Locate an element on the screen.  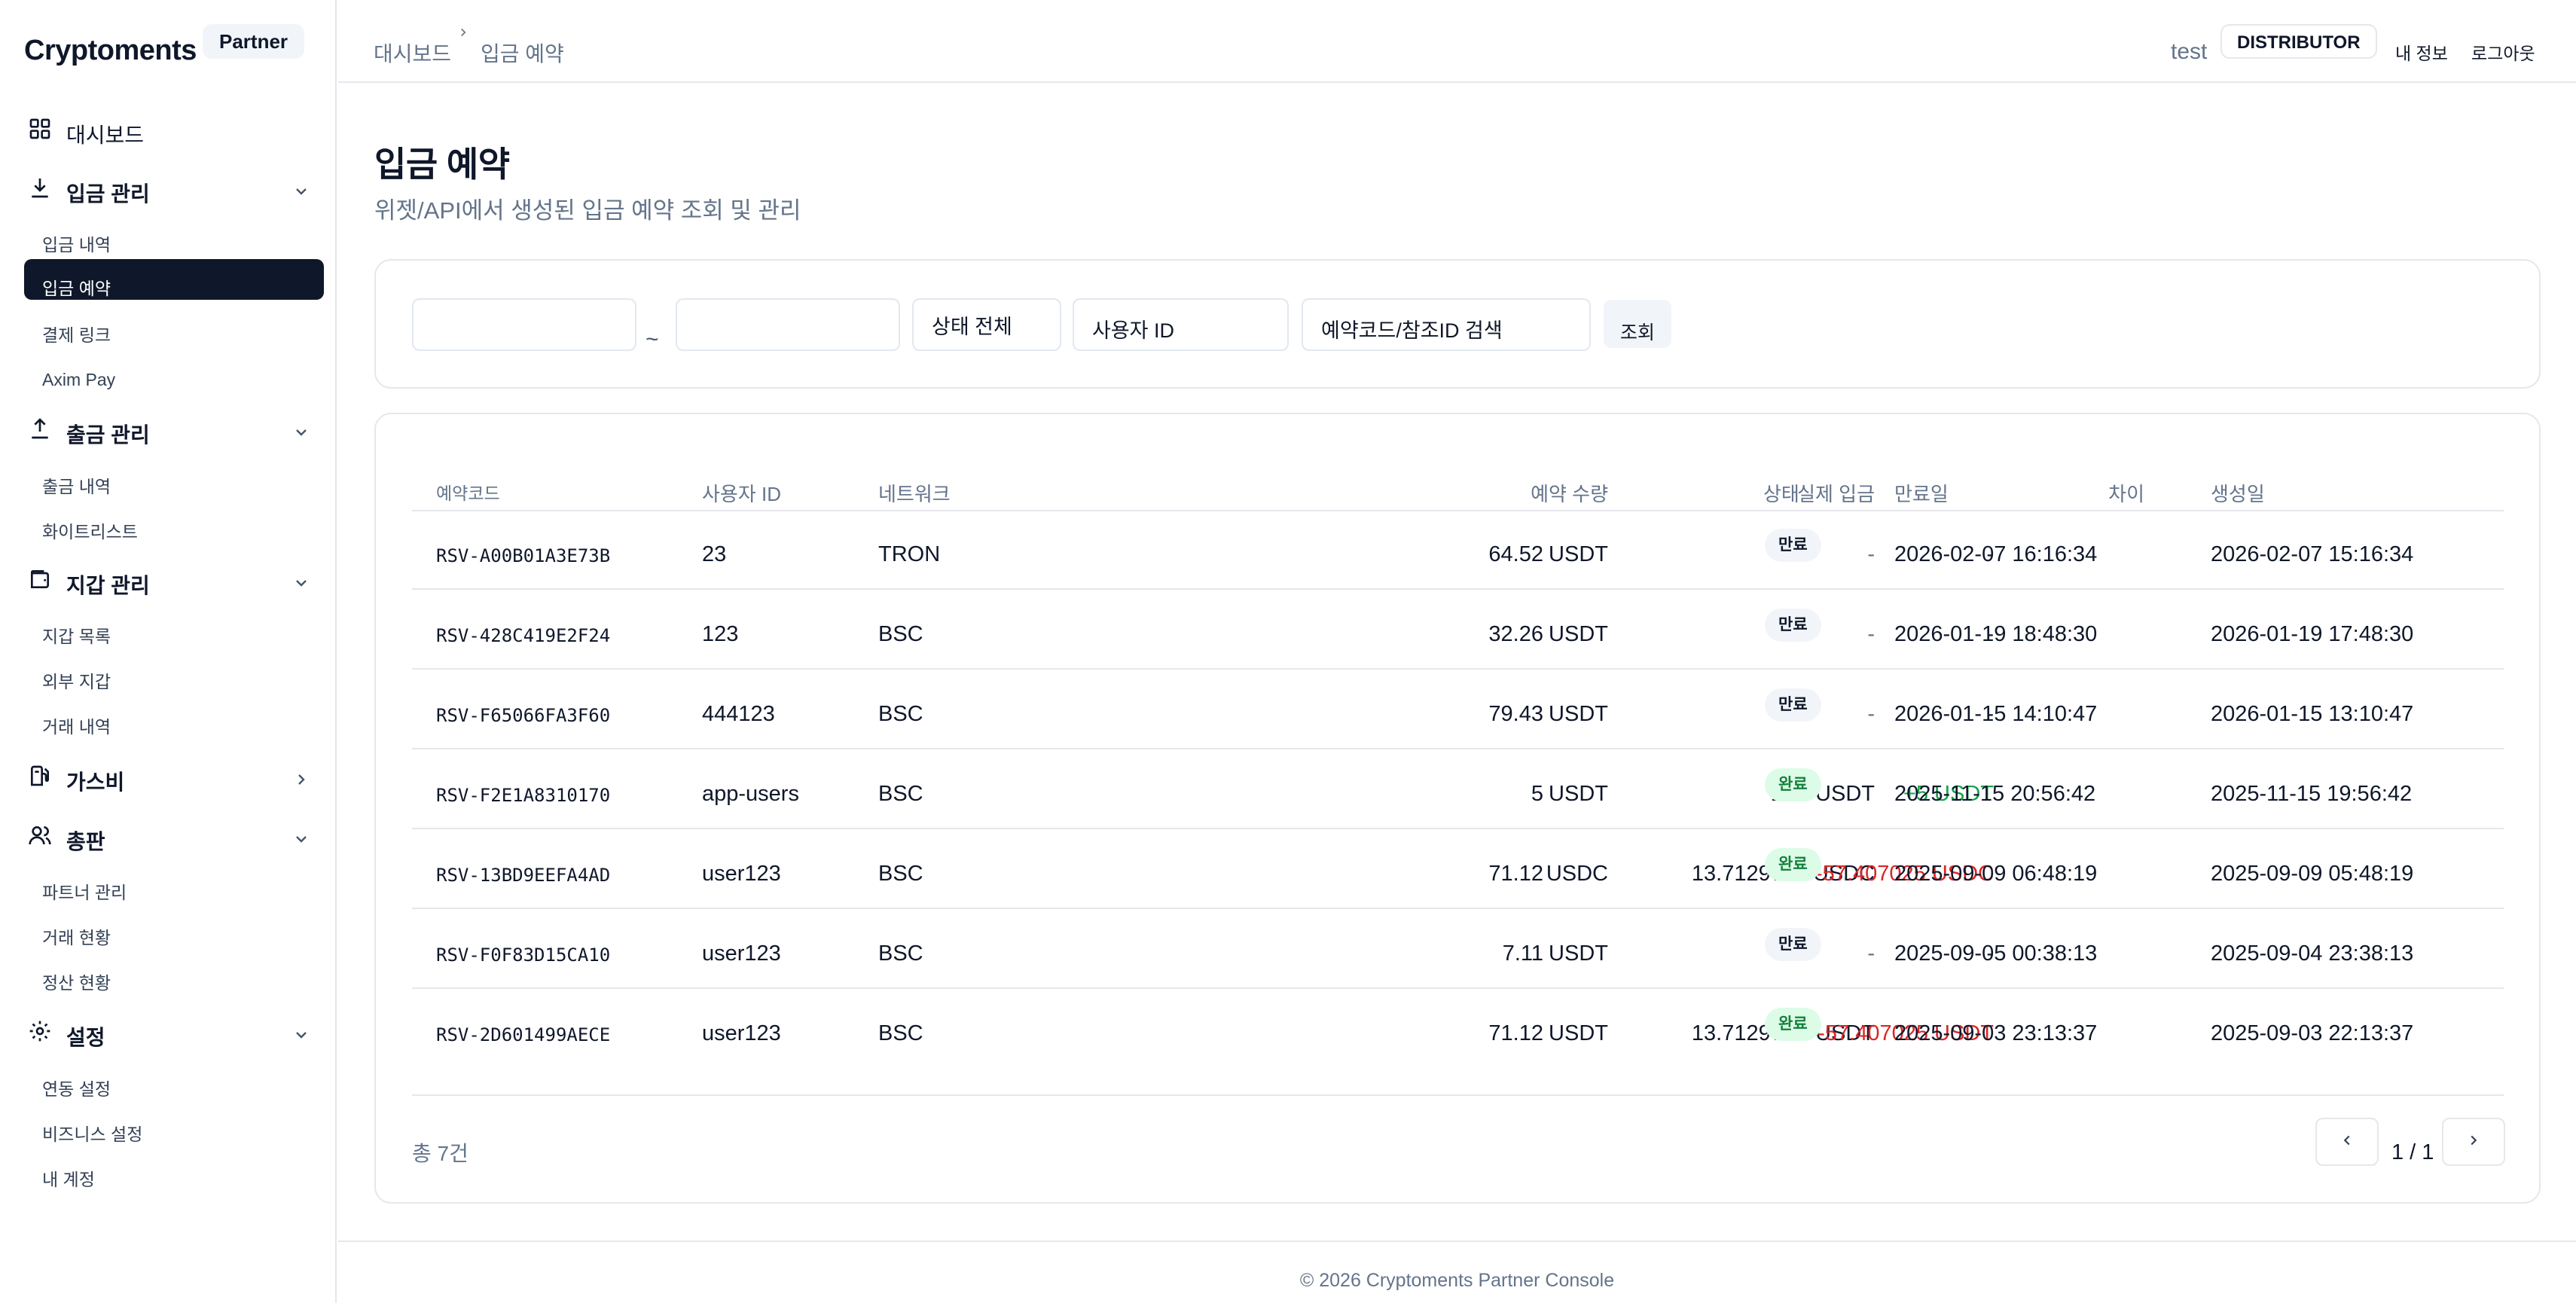
user-id-input: 사용자 ID is located at coordinates (1181, 324).